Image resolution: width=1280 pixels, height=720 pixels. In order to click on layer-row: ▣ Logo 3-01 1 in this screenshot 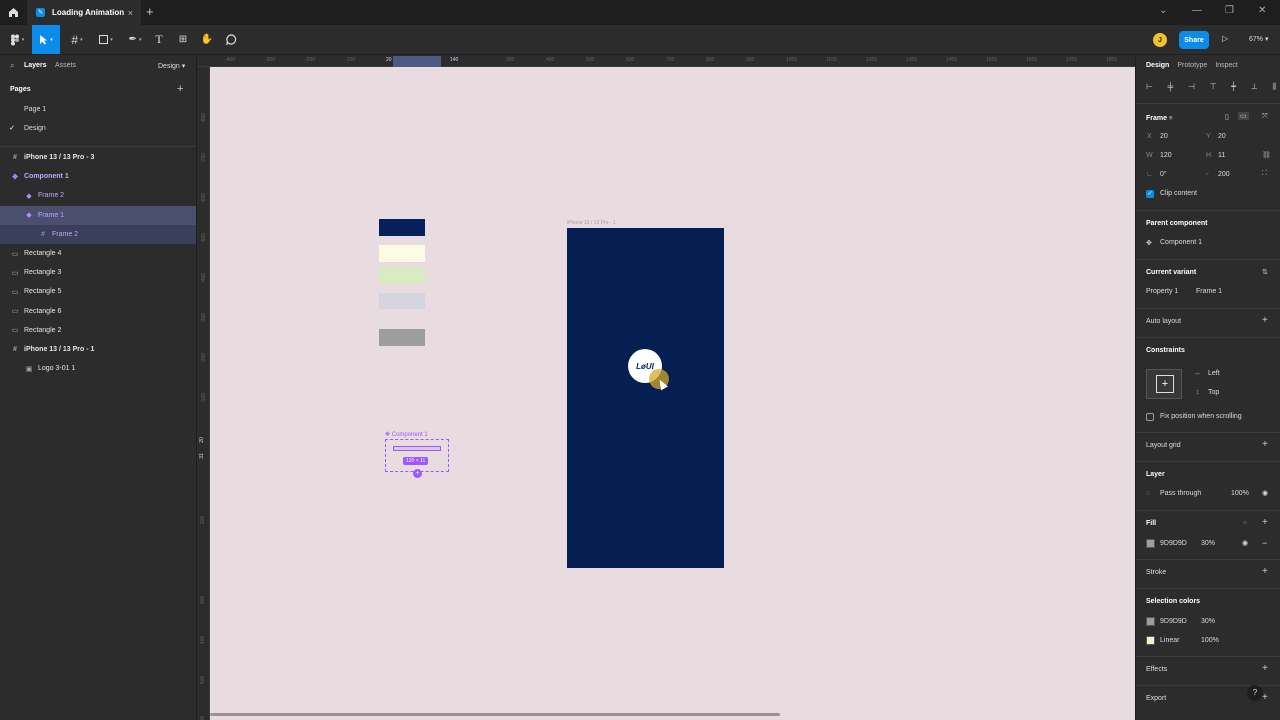, I will do `click(98, 368)`.